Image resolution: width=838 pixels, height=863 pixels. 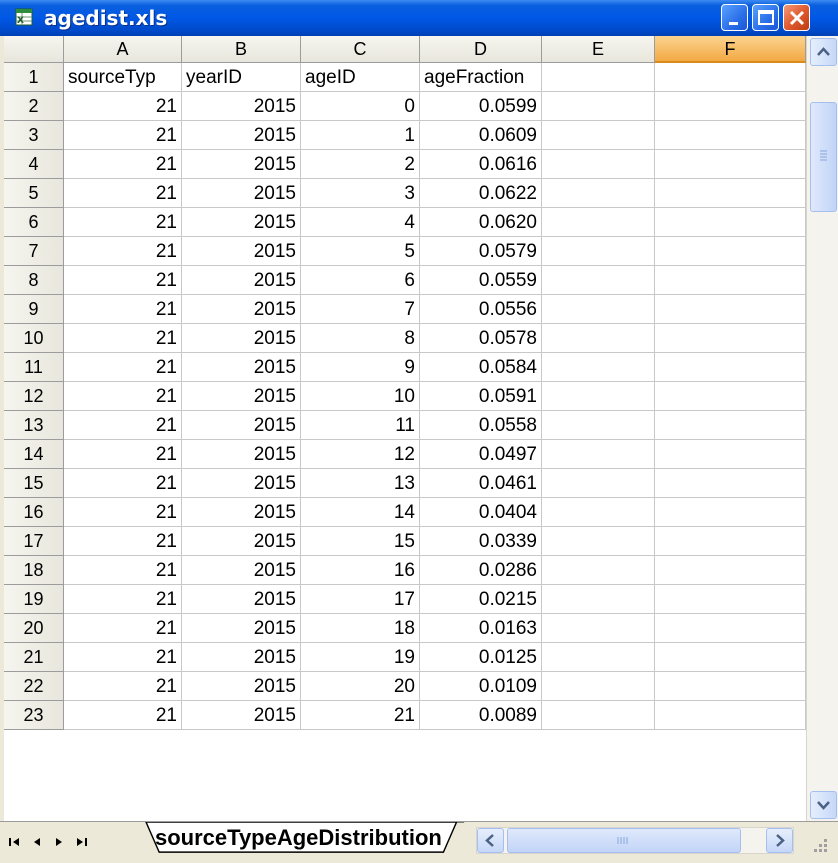 What do you see at coordinates (822, 428) in the screenshot?
I see `vertical-scrollbar` at bounding box center [822, 428].